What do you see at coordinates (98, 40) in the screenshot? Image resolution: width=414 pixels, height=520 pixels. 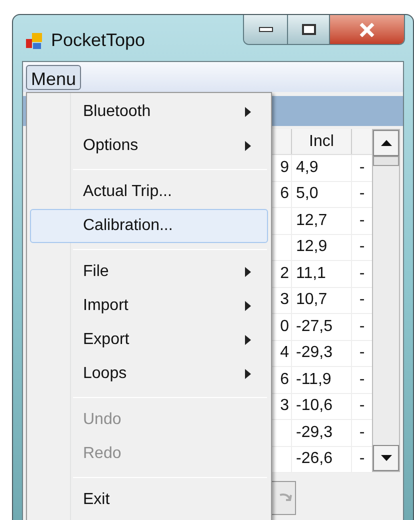 I see `window-title: PocketTopo` at bounding box center [98, 40].